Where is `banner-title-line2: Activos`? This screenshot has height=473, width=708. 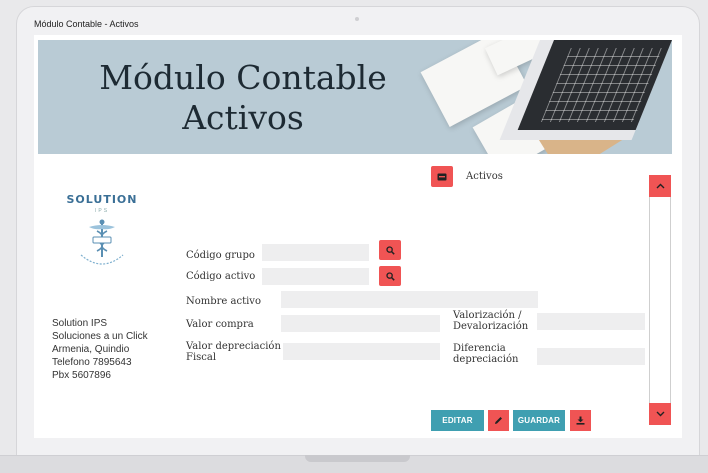 banner-title-line2: Activos is located at coordinates (243, 117).